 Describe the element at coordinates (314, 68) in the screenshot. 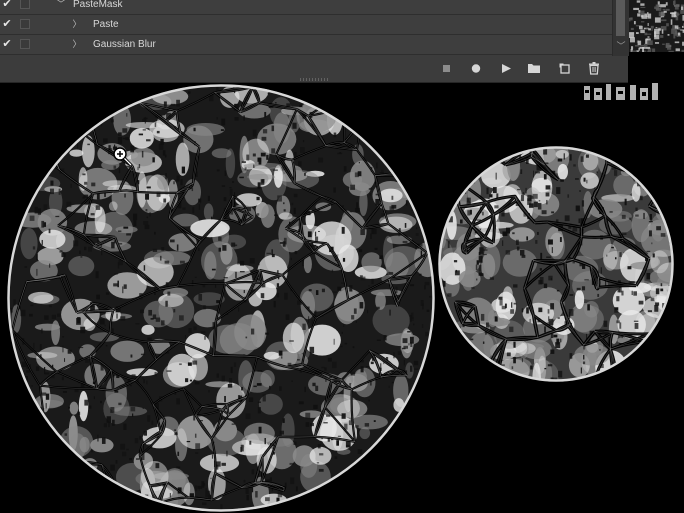

I see `actions-toolbar` at that location.